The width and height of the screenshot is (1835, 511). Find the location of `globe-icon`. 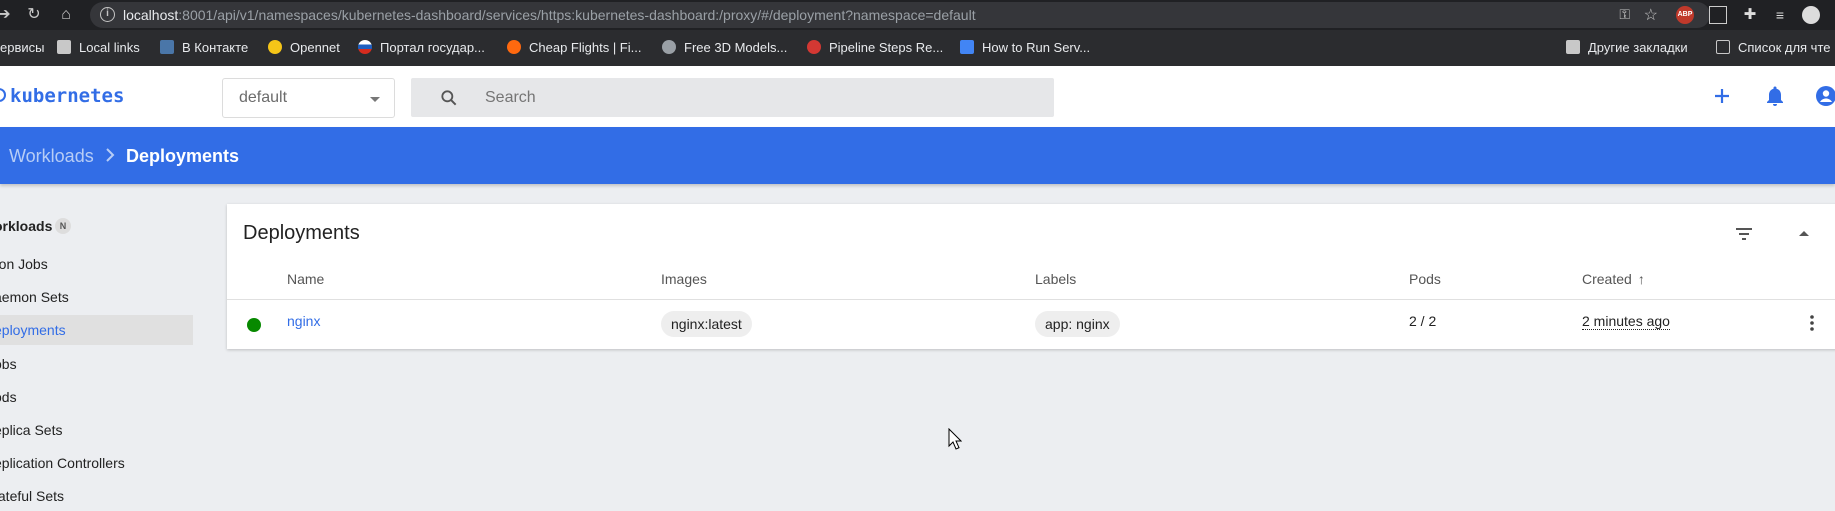

globe-icon is located at coordinates (669, 47).